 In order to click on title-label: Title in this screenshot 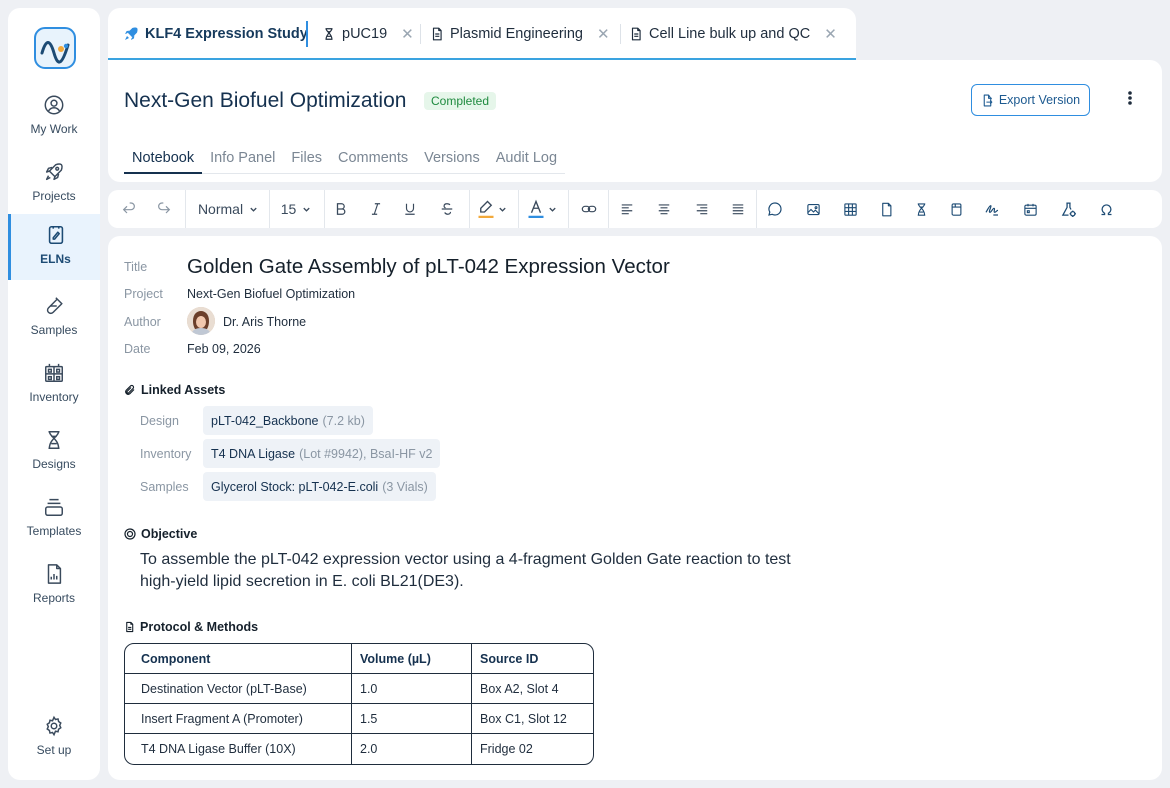, I will do `click(136, 267)`.